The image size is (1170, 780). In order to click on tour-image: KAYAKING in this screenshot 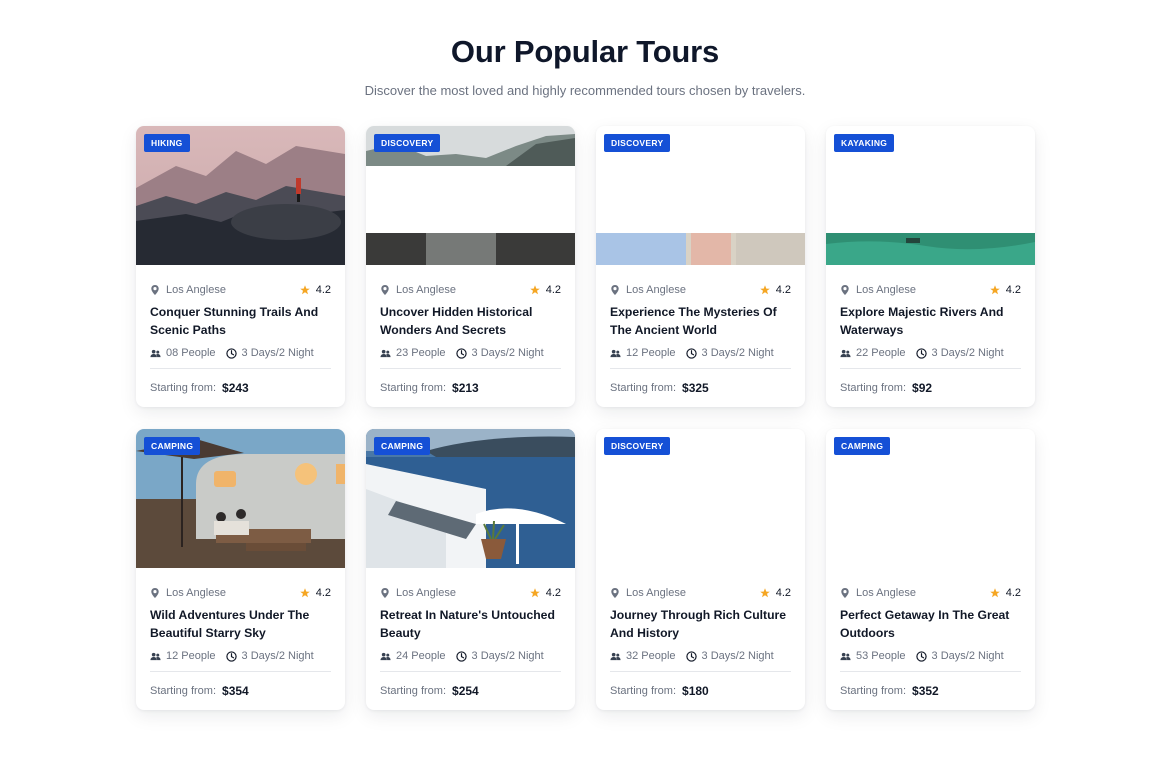, I will do `click(930, 195)`.